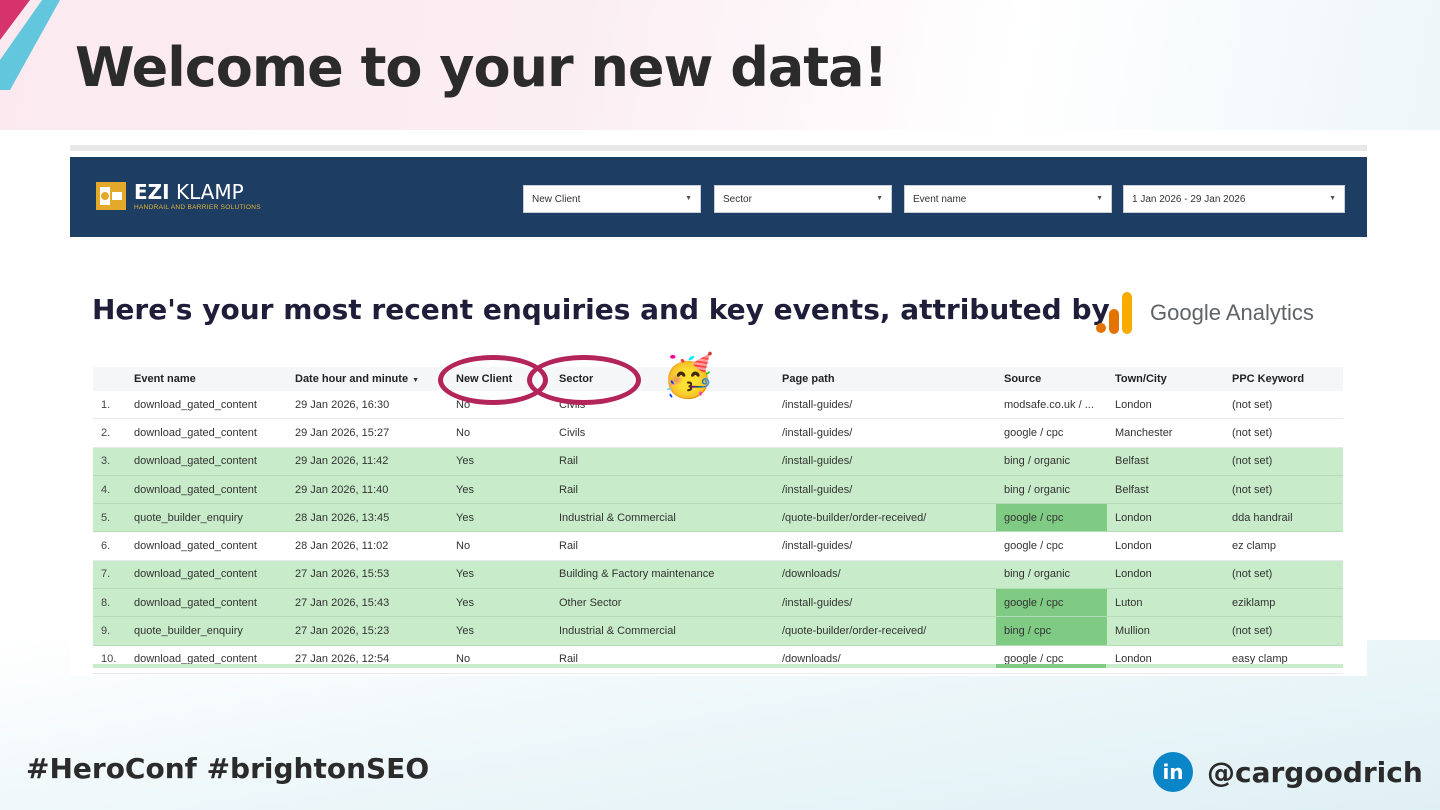 This screenshot has height=810, width=1440. Describe the element at coordinates (352, 379) in the screenshot. I see `column-header-date-label: Date hour and minute` at that location.